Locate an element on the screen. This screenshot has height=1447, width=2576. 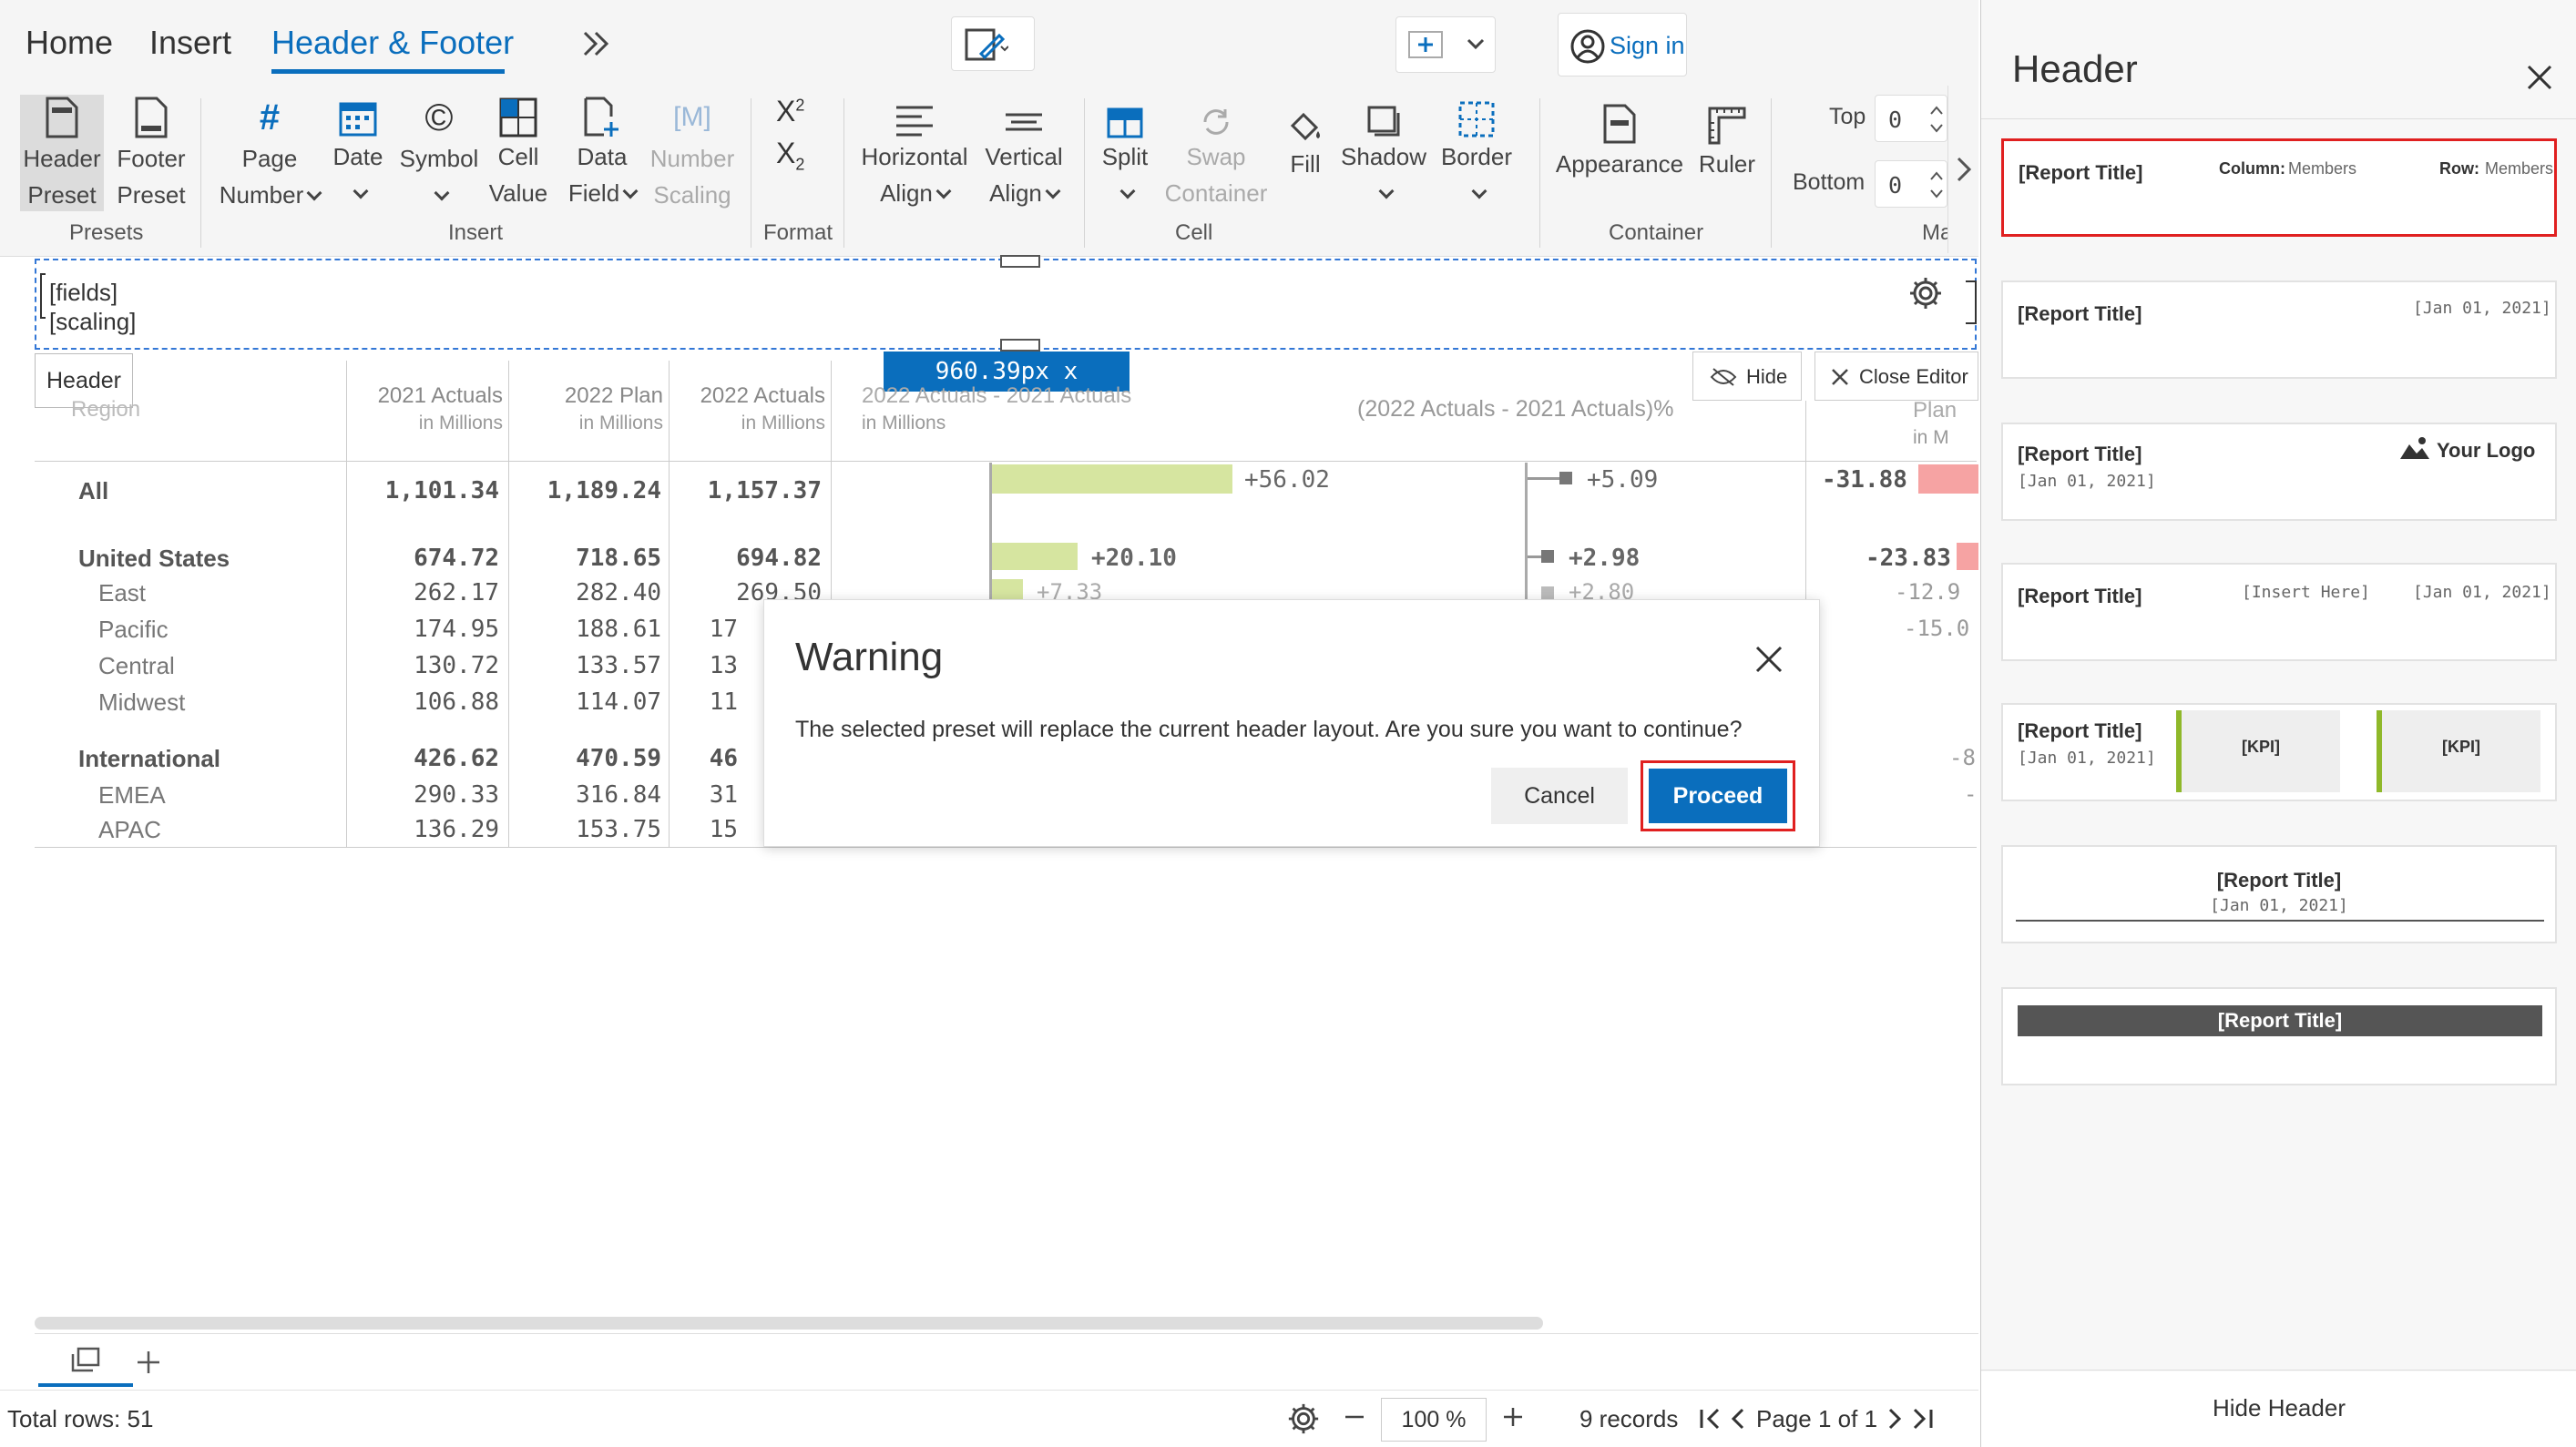
data-field-button: Data Field is located at coordinates (602, 153).